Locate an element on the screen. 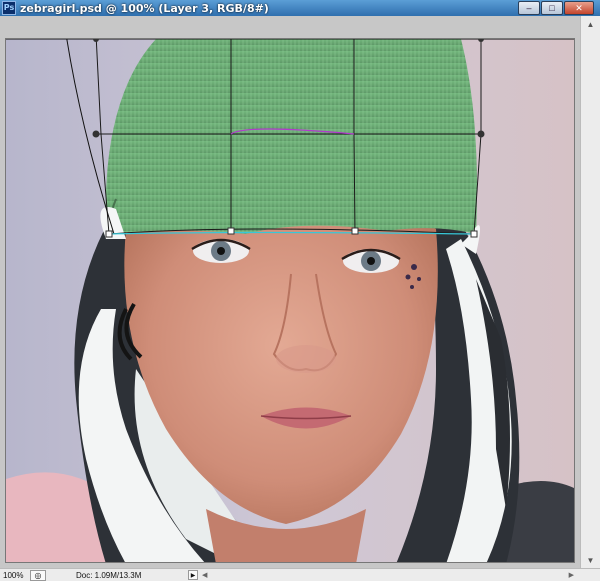 This screenshot has width=600, height=581. window-controls: – □ ✕ is located at coordinates (556, 8).